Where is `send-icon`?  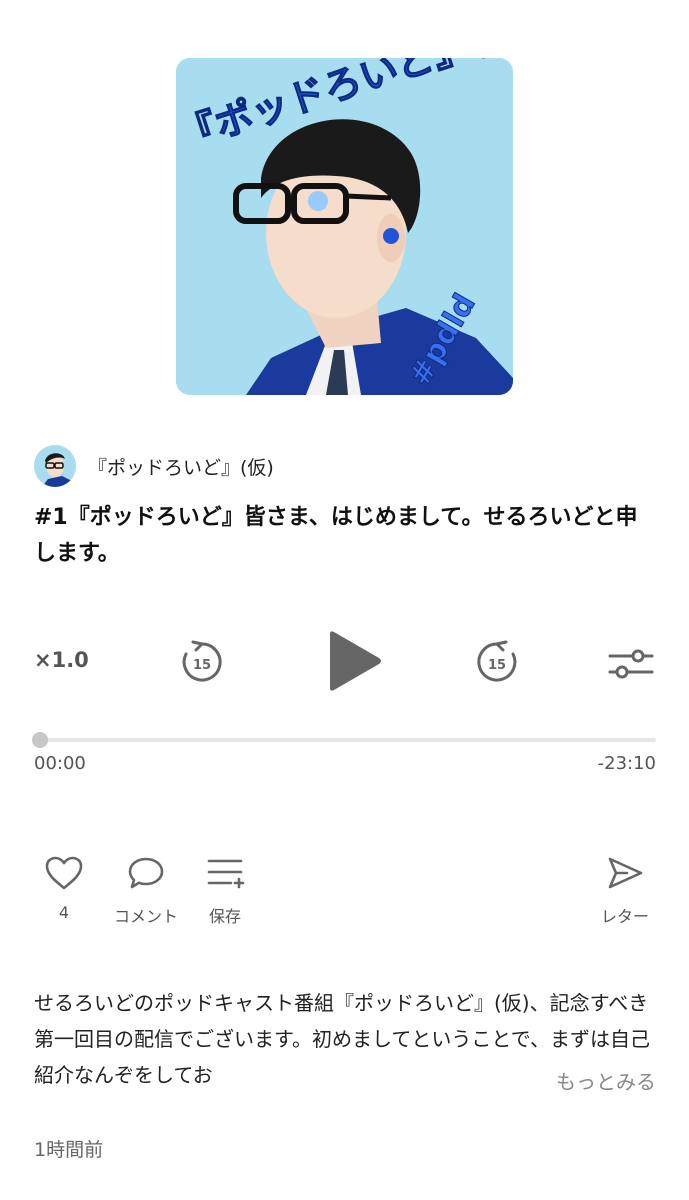
send-icon is located at coordinates (625, 873).